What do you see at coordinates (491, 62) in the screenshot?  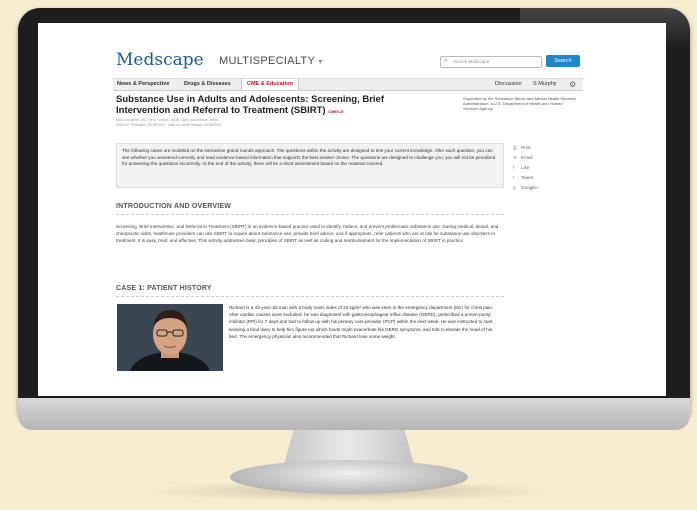 I see `search-input: ⚲ Search Medscape` at bounding box center [491, 62].